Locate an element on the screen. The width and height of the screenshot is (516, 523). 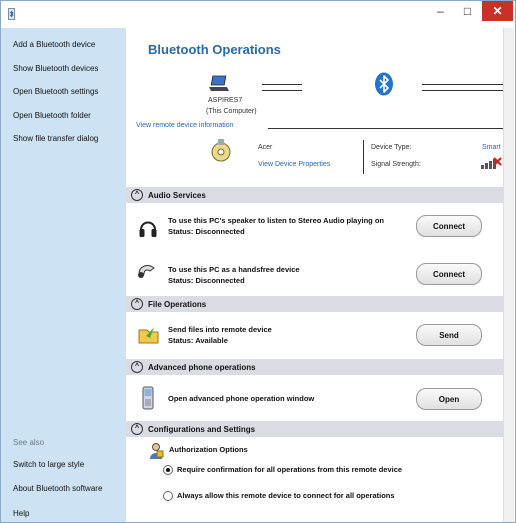
minimize-button: – is located at coordinates (440, 11).